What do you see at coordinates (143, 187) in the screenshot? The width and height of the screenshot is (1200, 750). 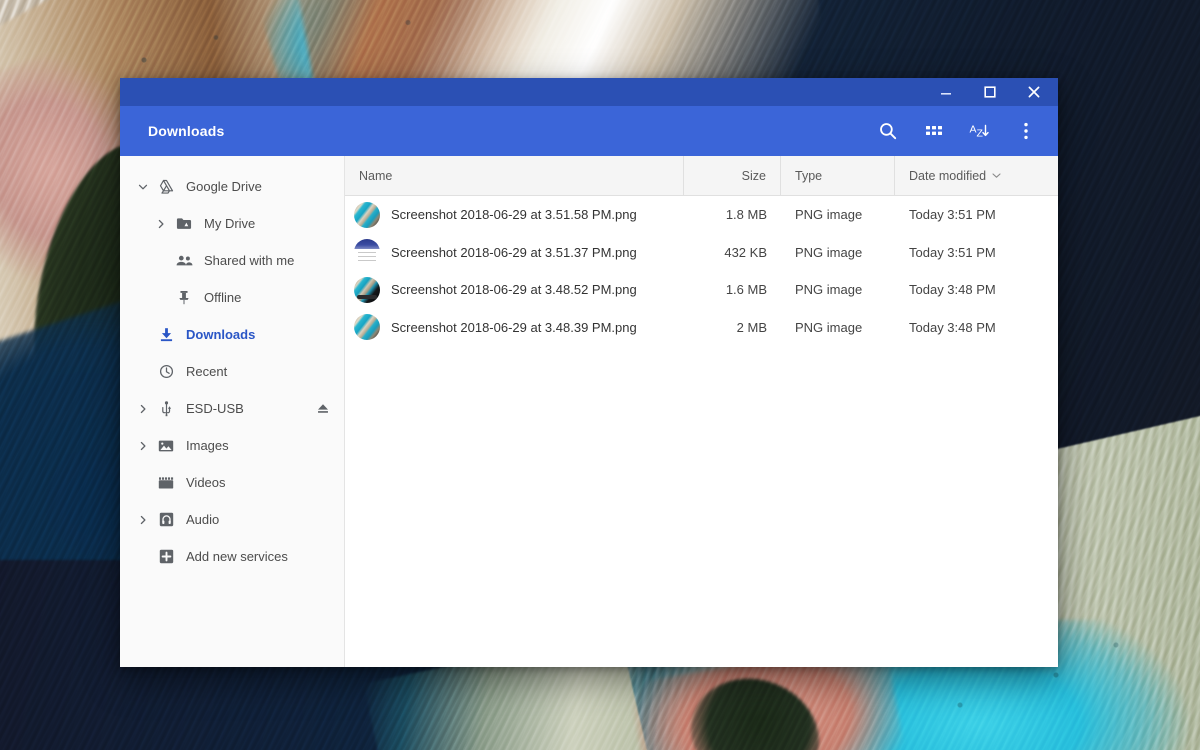 I see `chevron-down-icon` at bounding box center [143, 187].